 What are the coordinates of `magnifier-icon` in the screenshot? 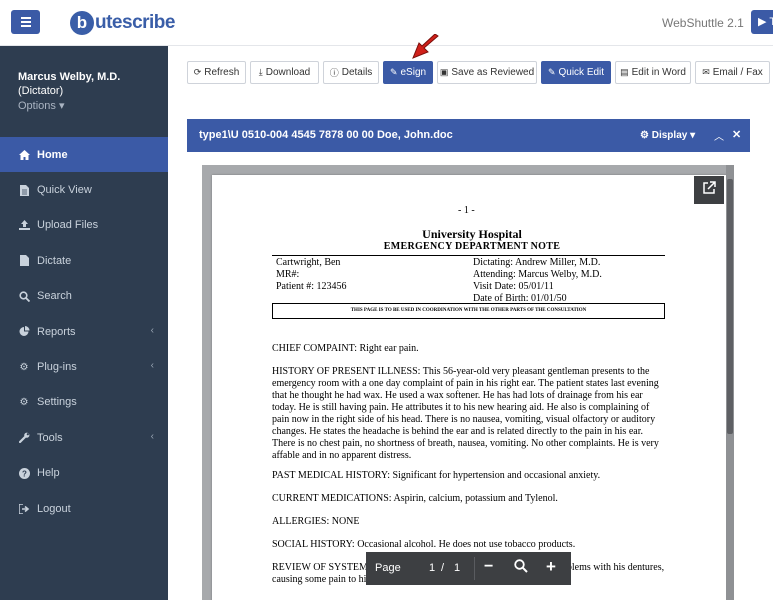 It's located at (521, 567).